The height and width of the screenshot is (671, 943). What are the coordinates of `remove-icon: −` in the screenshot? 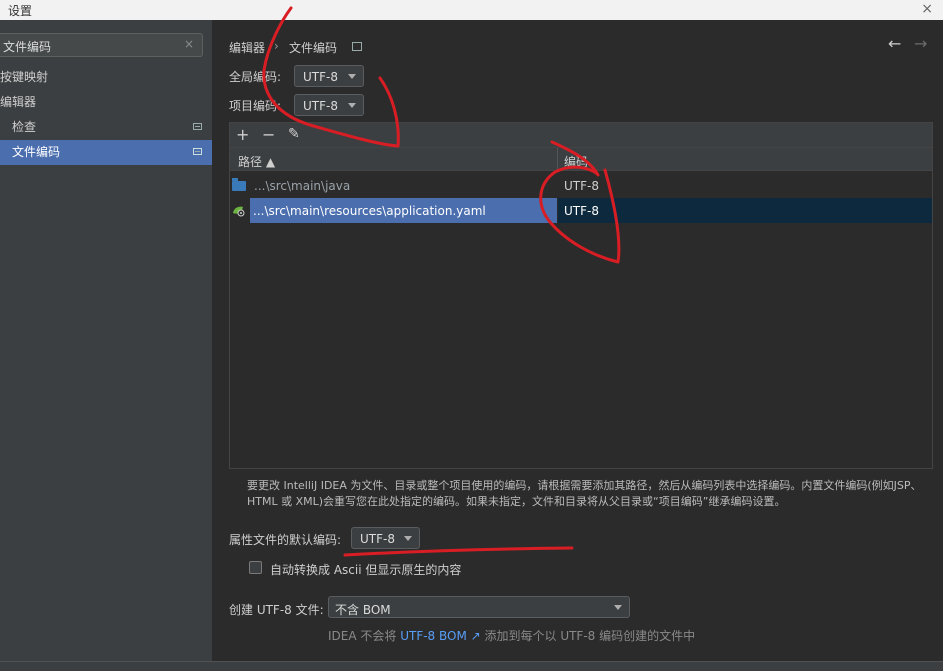 It's located at (268, 134).